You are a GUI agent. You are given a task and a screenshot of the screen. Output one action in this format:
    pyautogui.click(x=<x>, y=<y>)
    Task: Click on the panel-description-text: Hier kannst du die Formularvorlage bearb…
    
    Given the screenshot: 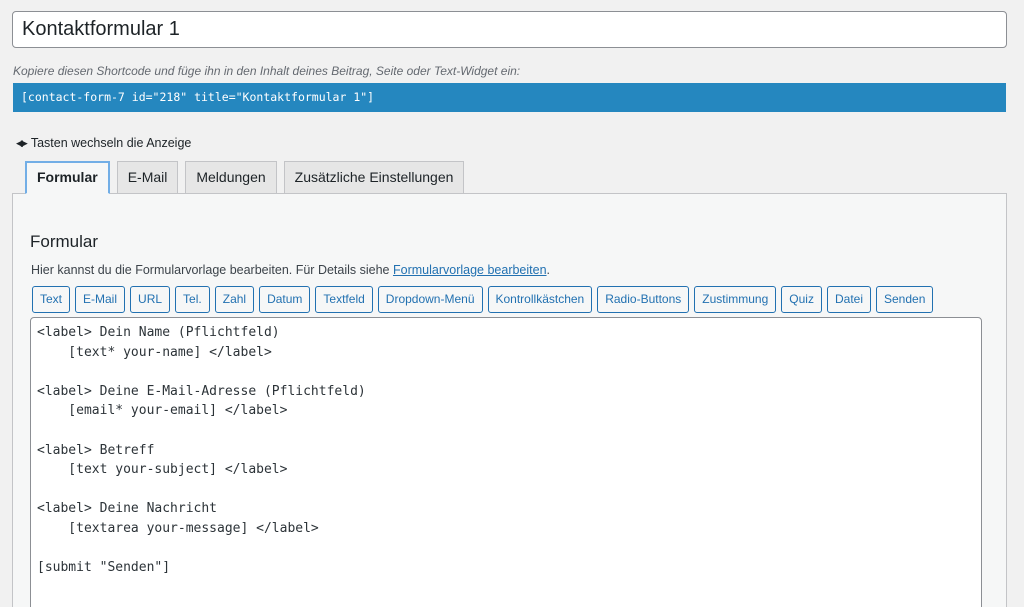 What is the action you would take?
    pyautogui.click(x=212, y=270)
    